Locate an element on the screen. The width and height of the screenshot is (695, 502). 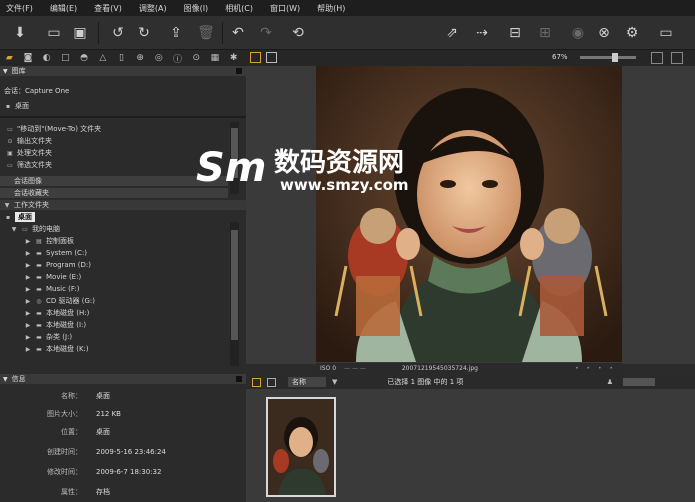
working-folders-header: ▼ 工作文件夹 is located at coordinates (123, 205).